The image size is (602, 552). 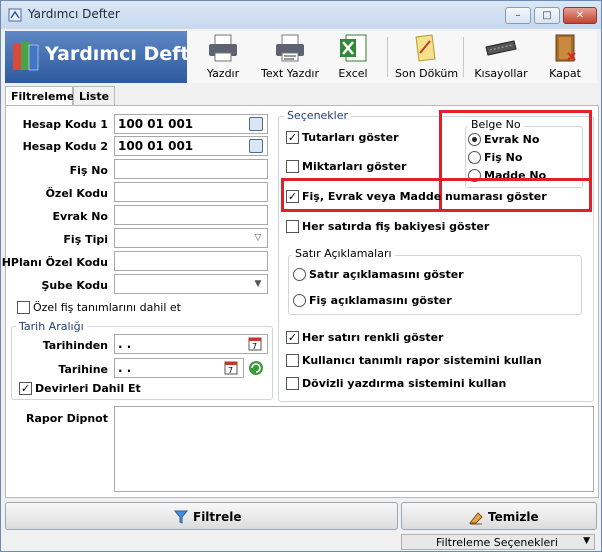 What do you see at coordinates (65, 146) in the screenshot?
I see `hesap-kodu-2-label: Hesap Kodu 2` at bounding box center [65, 146].